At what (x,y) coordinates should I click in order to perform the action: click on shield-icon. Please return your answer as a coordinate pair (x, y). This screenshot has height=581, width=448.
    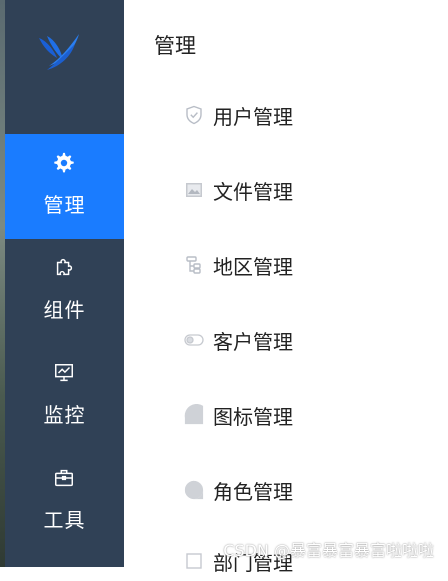
    Looking at the image, I should click on (194, 115).